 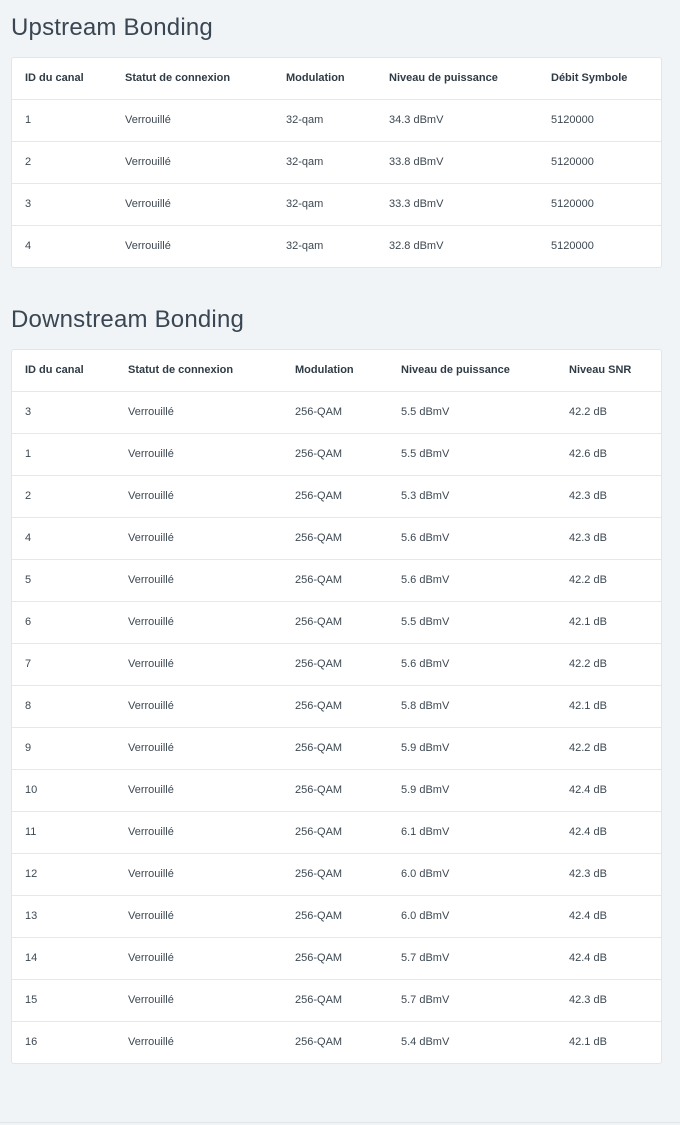 What do you see at coordinates (336, 121) in the screenshot?
I see `table-row: 1 Verrouillé 32-qam 34.3 dBmV 5120000` at bounding box center [336, 121].